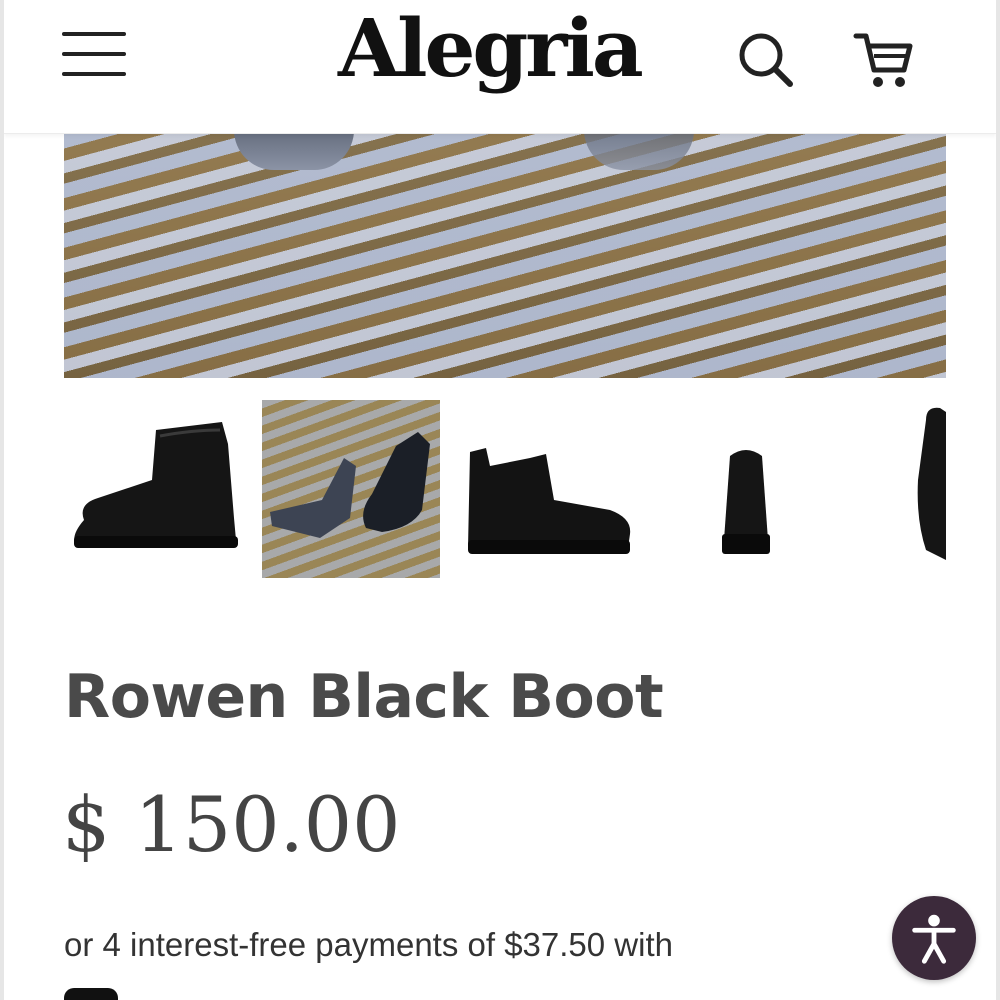 This screenshot has width=1000, height=1000. What do you see at coordinates (231, 824) in the screenshot?
I see `product-price: $ 150.00` at bounding box center [231, 824].